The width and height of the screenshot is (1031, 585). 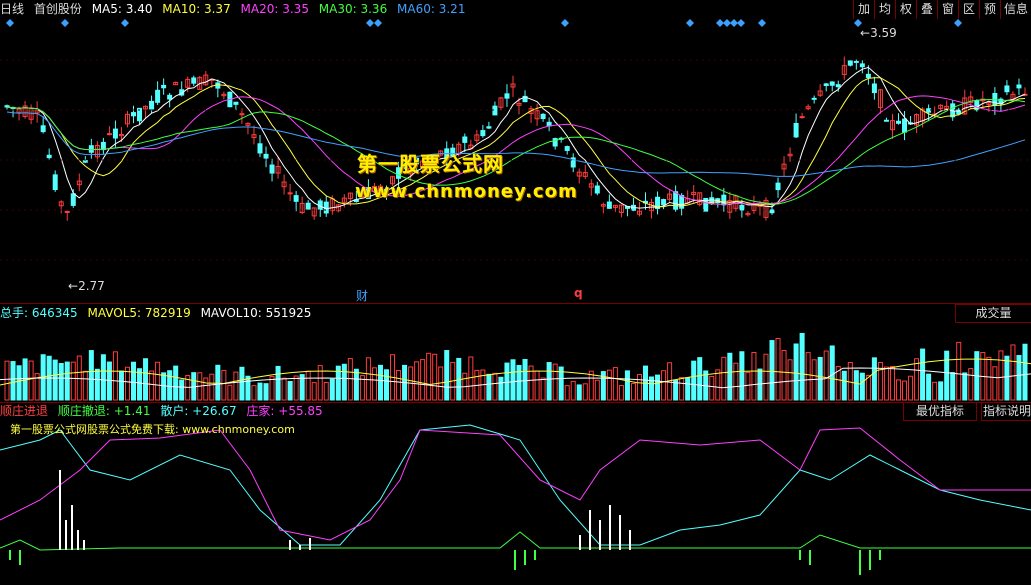 I want to click on indicator-name: 顺庄进退, so click(x=24, y=411).